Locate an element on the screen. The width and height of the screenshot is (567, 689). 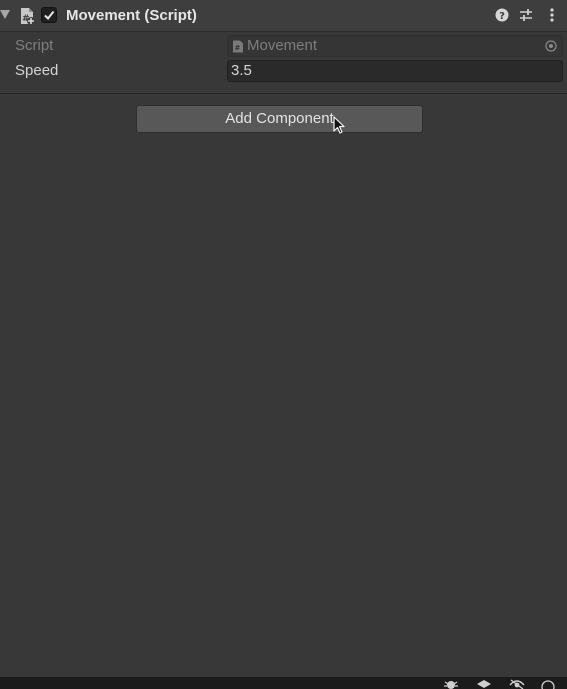
speed-label: Speed is located at coordinates (37, 70).